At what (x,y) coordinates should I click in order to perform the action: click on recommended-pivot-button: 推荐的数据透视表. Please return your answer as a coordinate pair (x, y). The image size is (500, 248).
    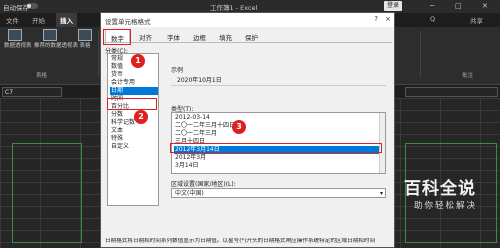
    Looking at the image, I should click on (56, 39).